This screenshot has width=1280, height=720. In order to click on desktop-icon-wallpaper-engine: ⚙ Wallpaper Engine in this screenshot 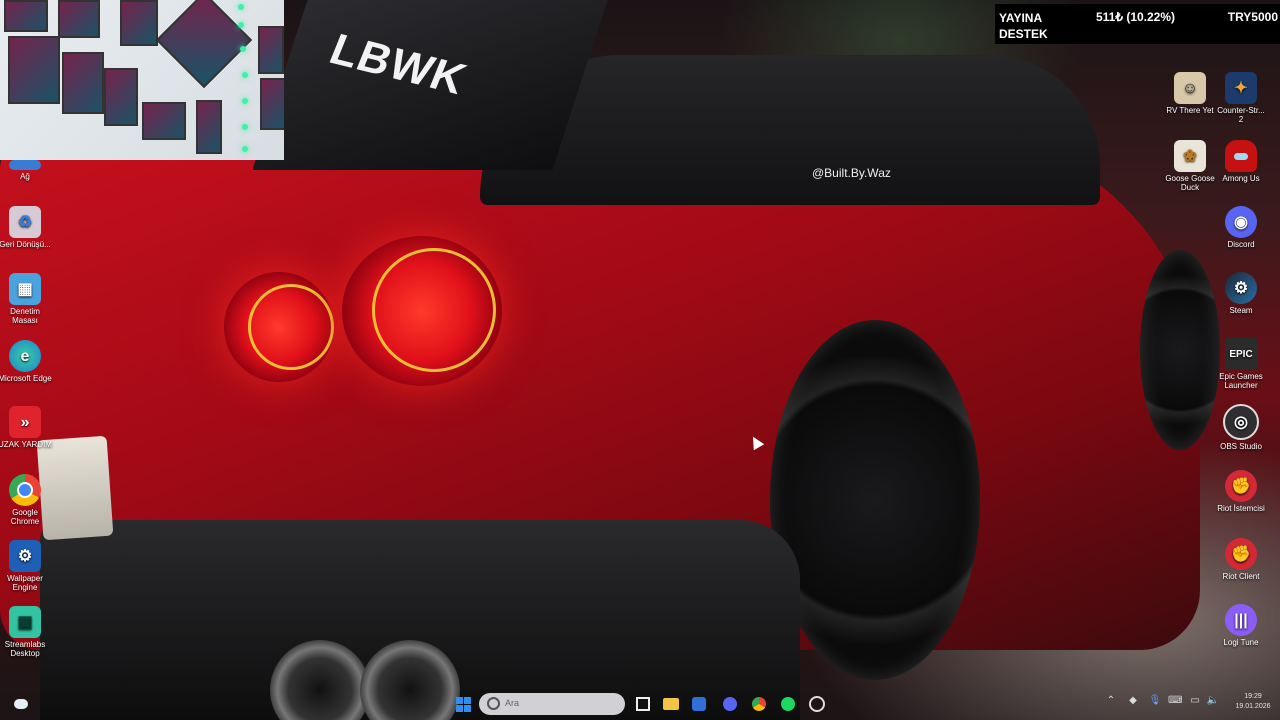, I will do `click(26, 566)`.